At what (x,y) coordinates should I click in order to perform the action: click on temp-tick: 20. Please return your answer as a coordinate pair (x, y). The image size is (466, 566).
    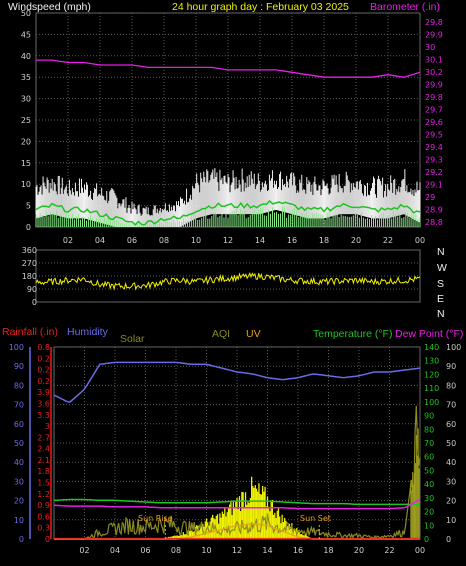
    Looking at the image, I should click on (429, 512).